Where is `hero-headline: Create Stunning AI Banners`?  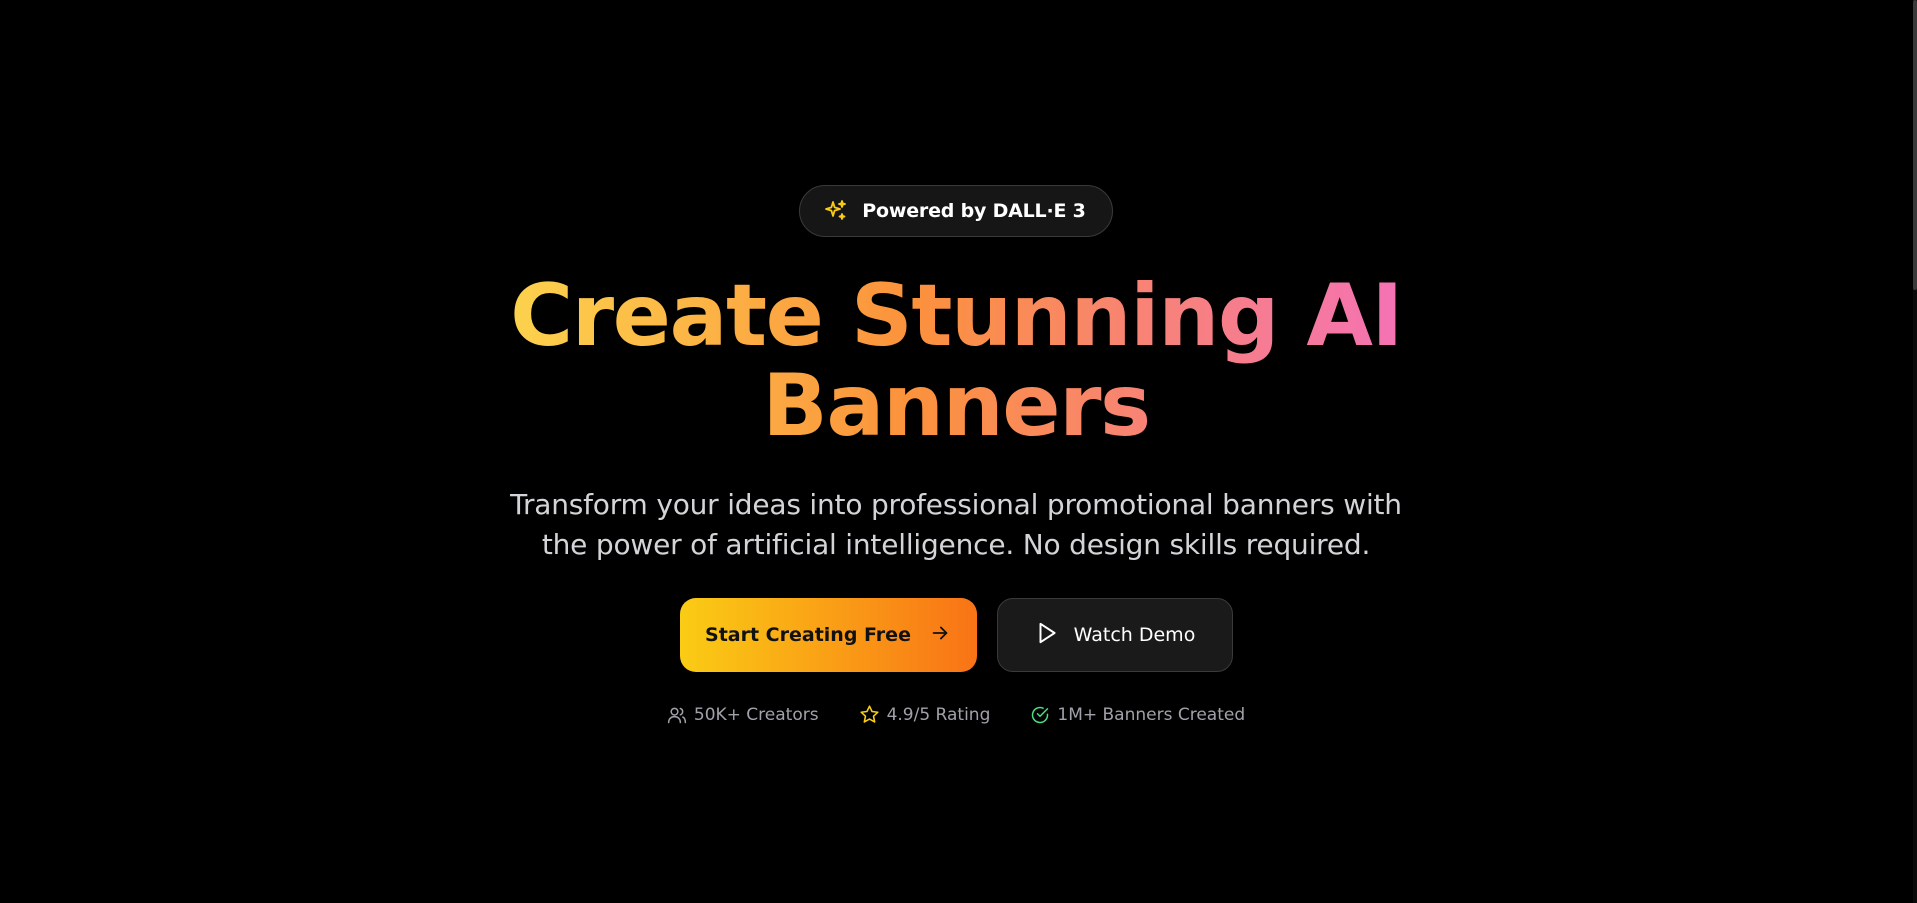 hero-headline: Create Stunning AI Banners is located at coordinates (956, 361).